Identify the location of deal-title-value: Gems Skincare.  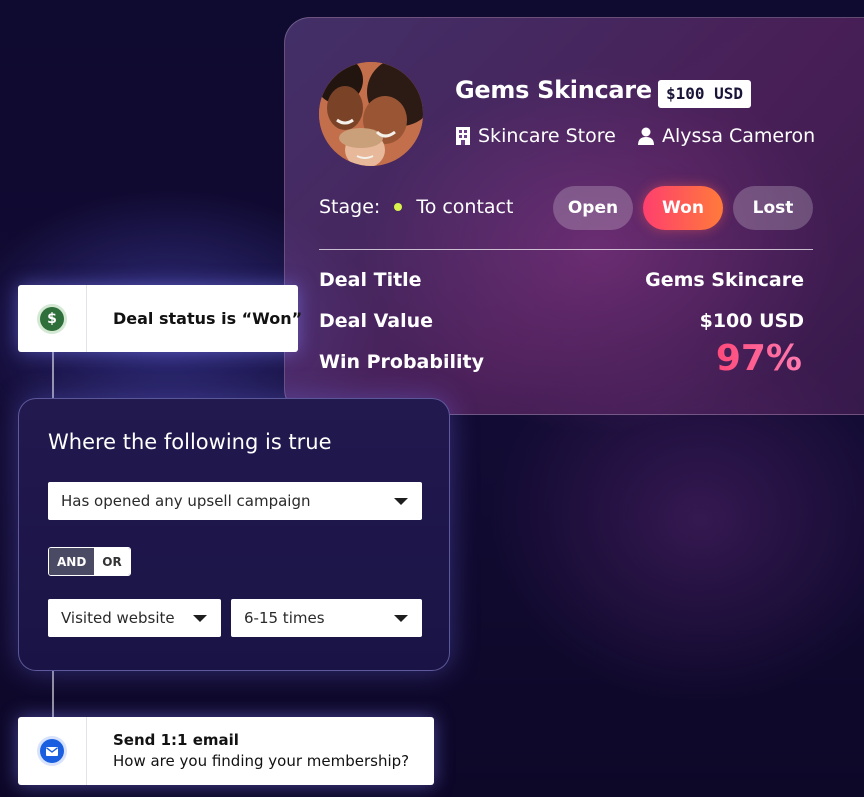
(724, 280).